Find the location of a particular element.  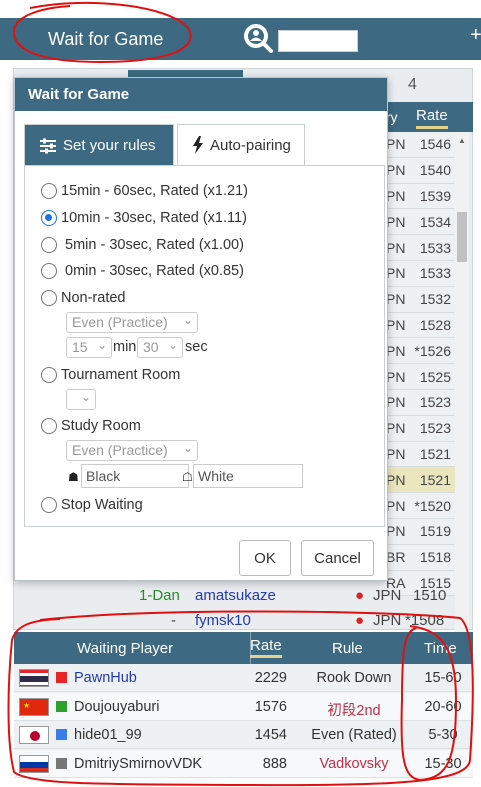

radio-study is located at coordinates (49, 426).